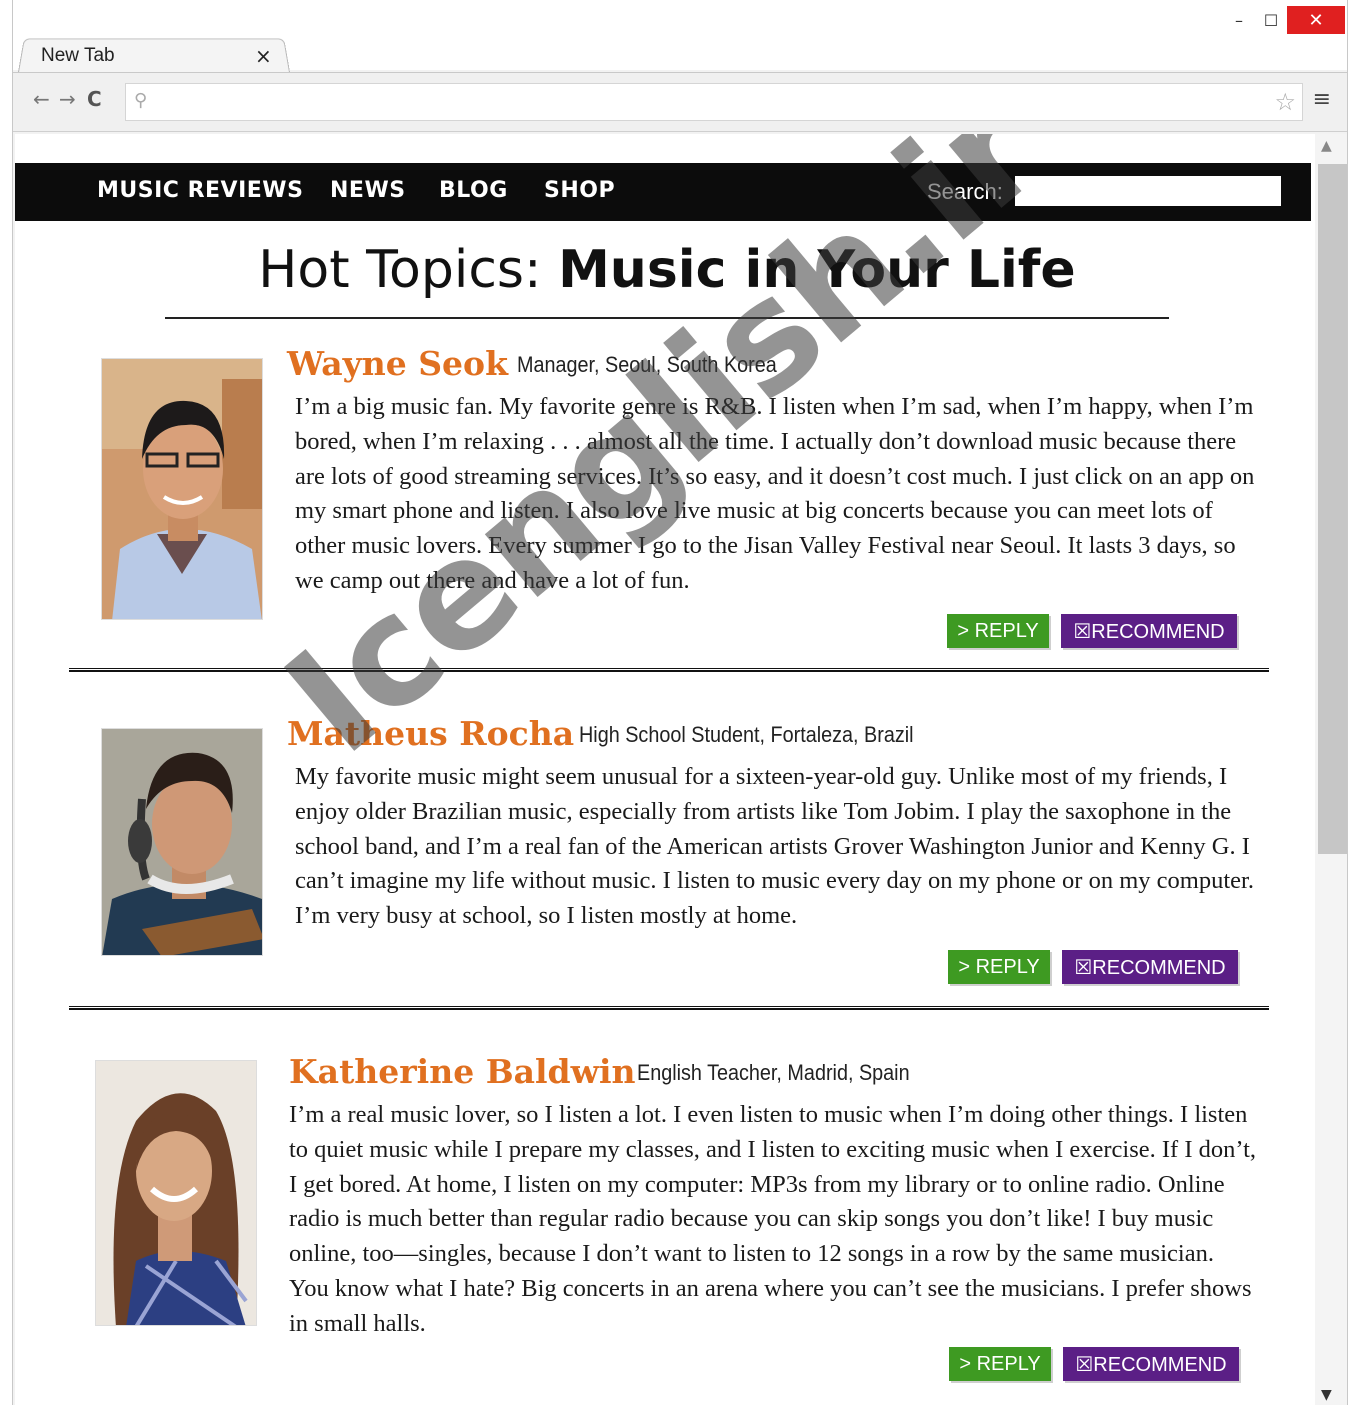  I want to click on tab-title: New Tab, so click(78, 56).